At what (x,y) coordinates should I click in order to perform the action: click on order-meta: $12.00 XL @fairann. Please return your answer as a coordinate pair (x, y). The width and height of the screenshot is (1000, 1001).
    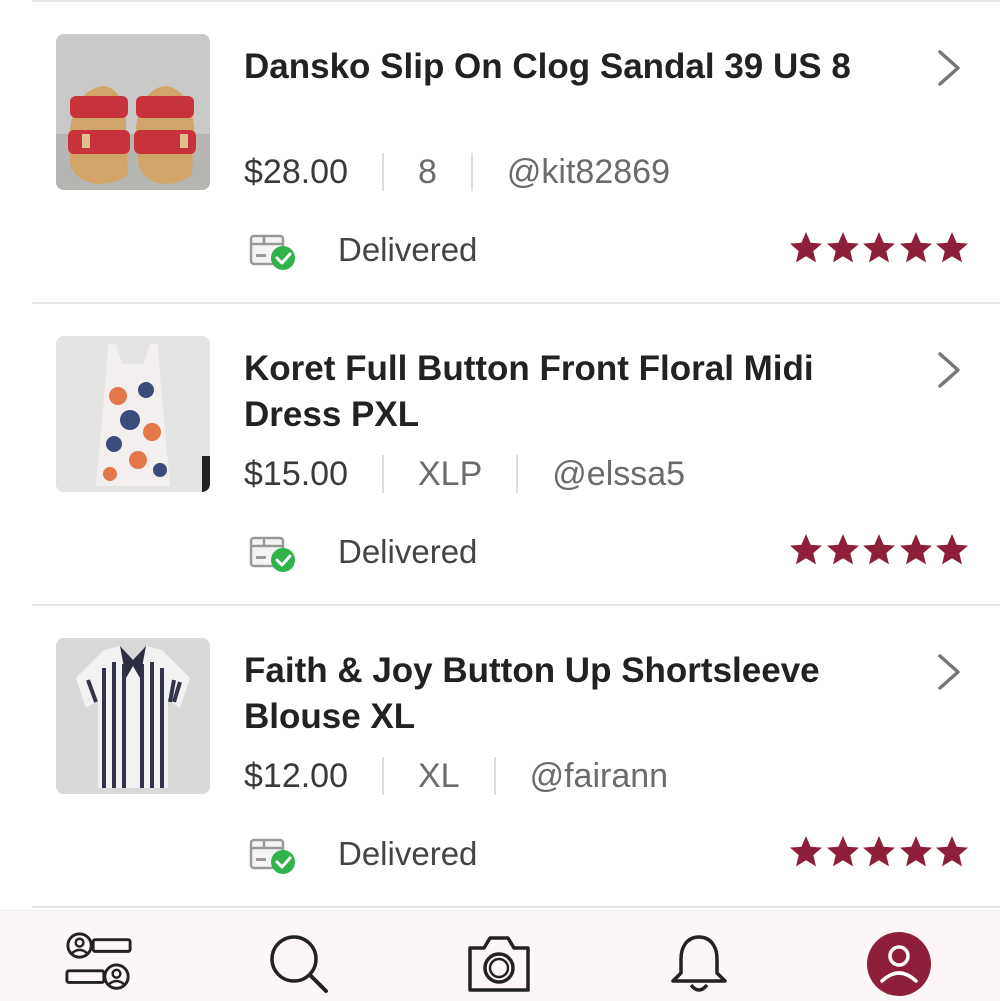
    Looking at the image, I should click on (456, 776).